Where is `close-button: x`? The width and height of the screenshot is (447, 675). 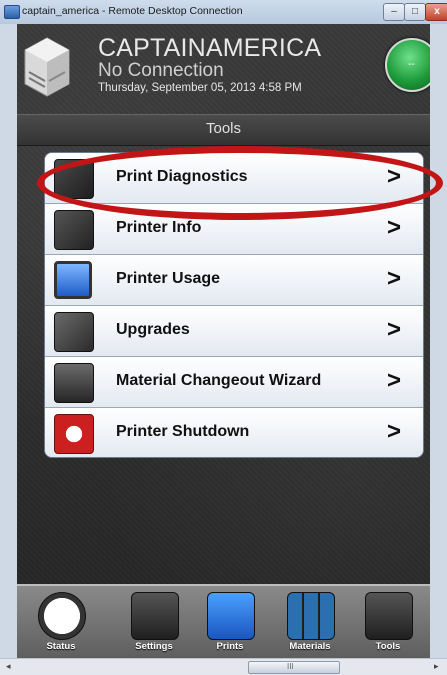
close-button: x is located at coordinates (436, 12).